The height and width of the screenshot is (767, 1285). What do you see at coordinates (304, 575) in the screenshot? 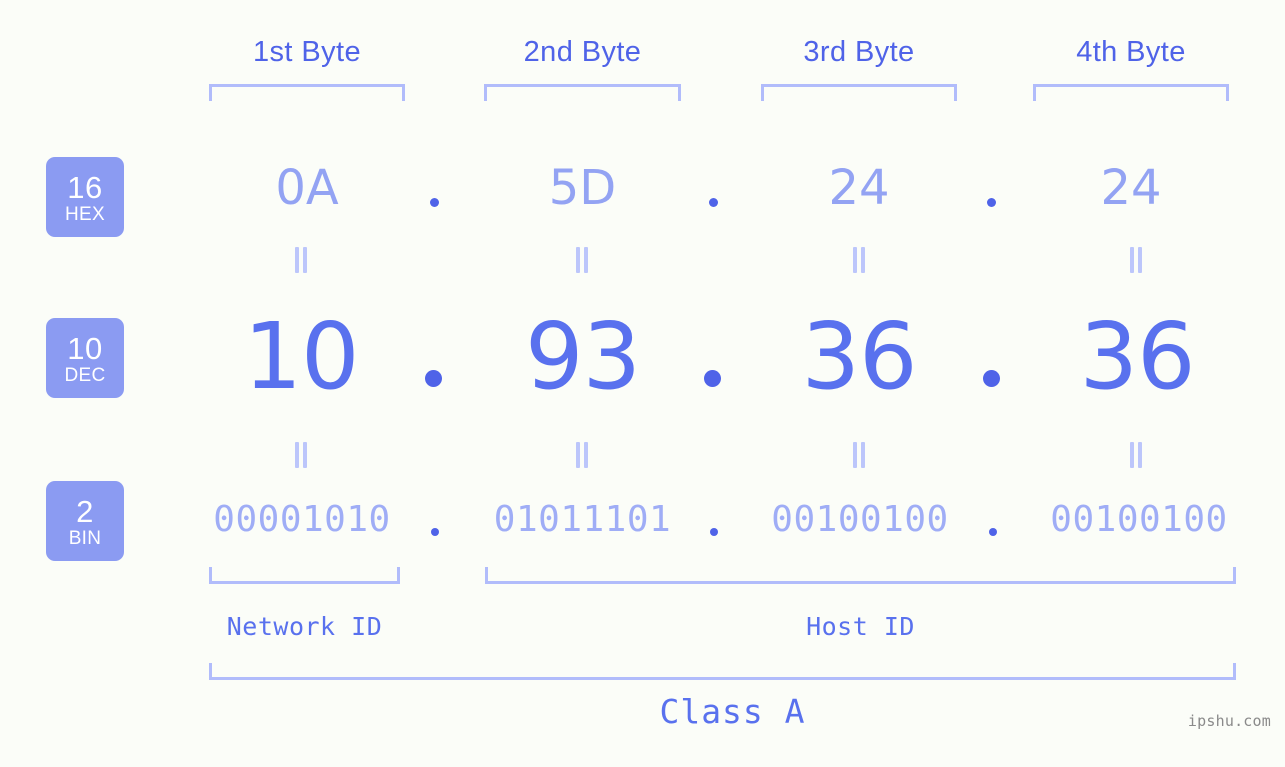
I see `network-id-bracket` at bounding box center [304, 575].